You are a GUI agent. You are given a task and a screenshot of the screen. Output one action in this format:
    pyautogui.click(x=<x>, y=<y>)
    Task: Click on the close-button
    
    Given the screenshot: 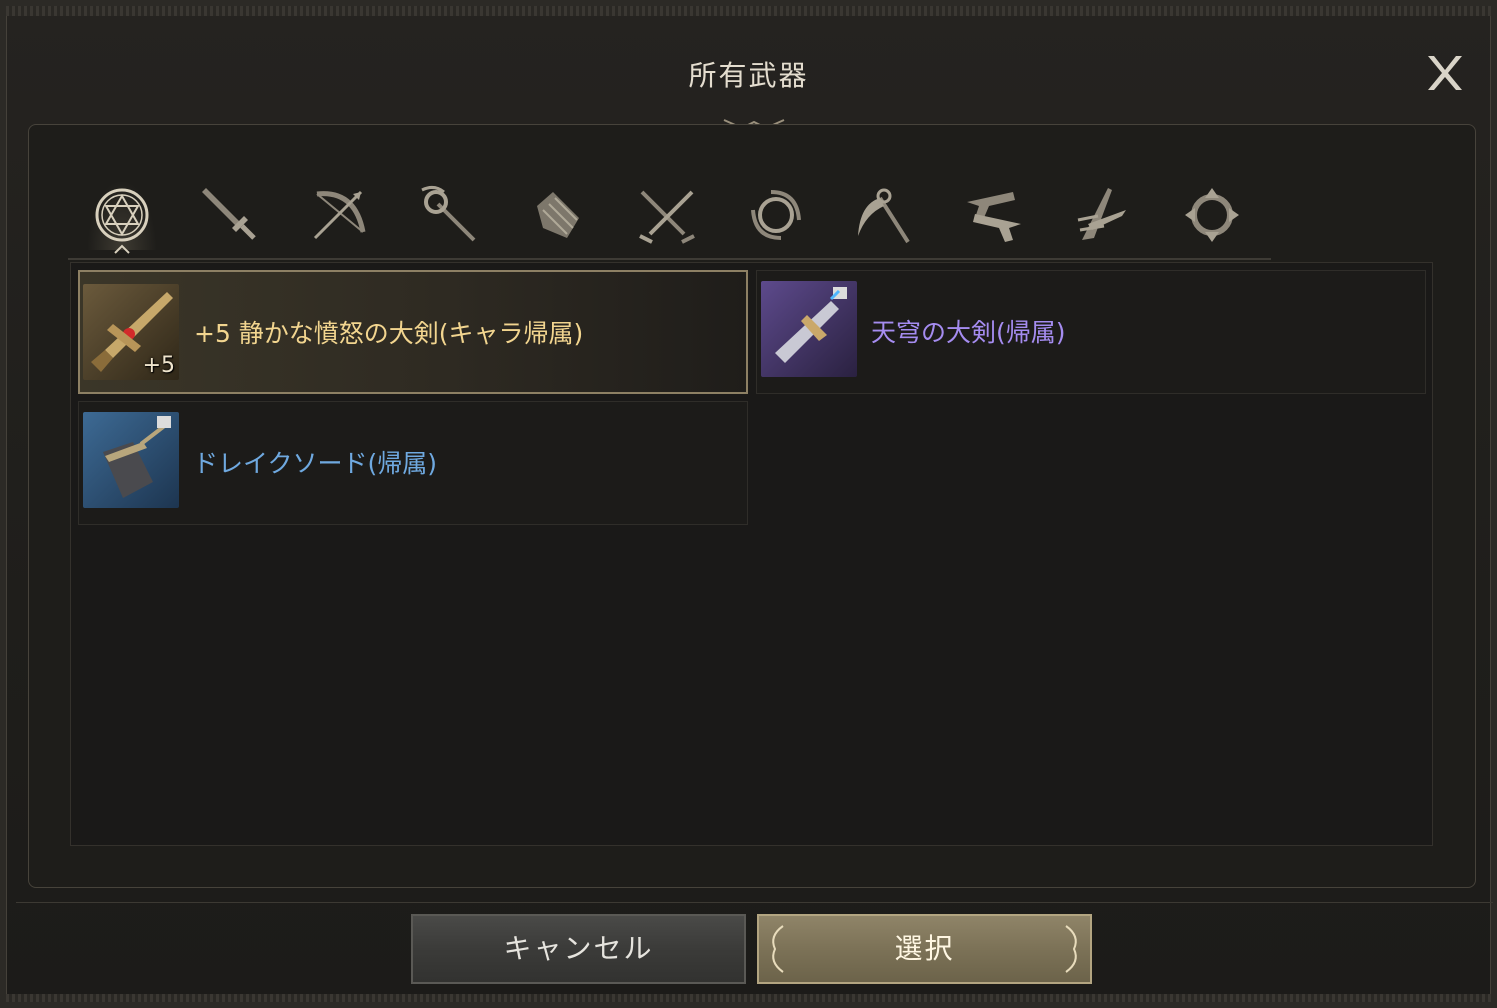 What is the action you would take?
    pyautogui.click(x=1445, y=73)
    